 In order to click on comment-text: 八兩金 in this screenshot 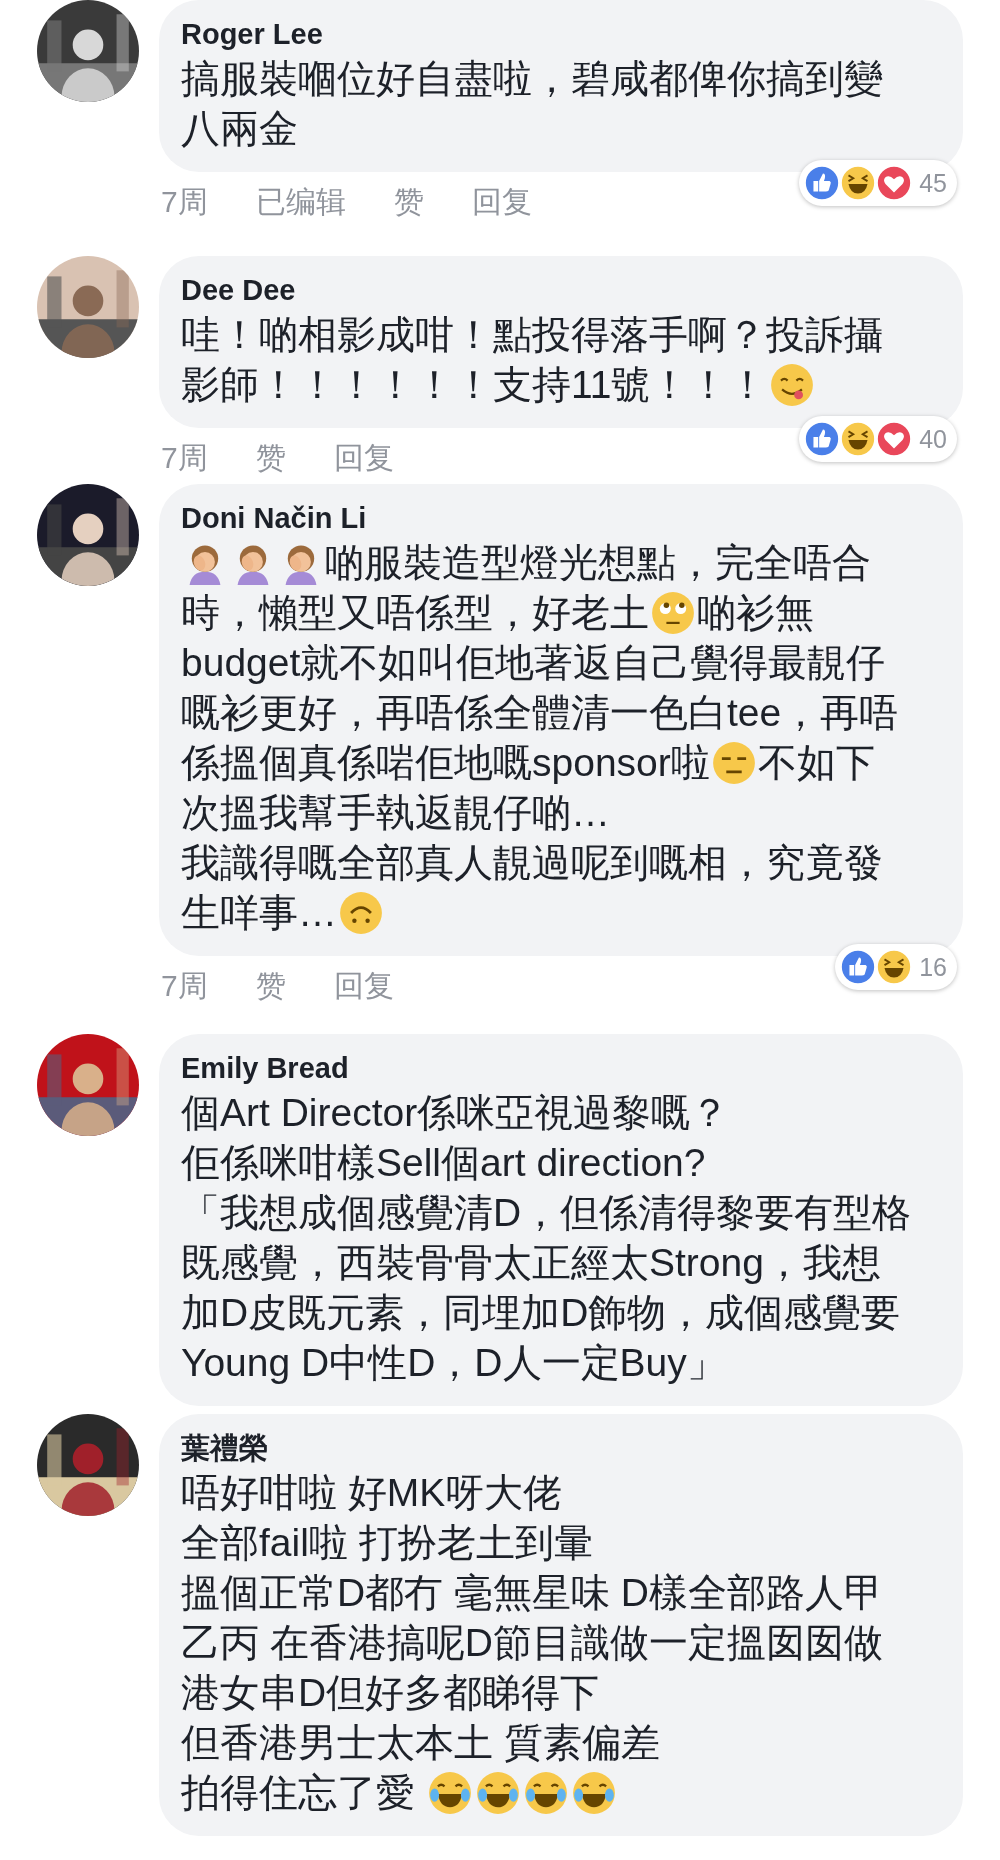, I will do `click(239, 129)`.